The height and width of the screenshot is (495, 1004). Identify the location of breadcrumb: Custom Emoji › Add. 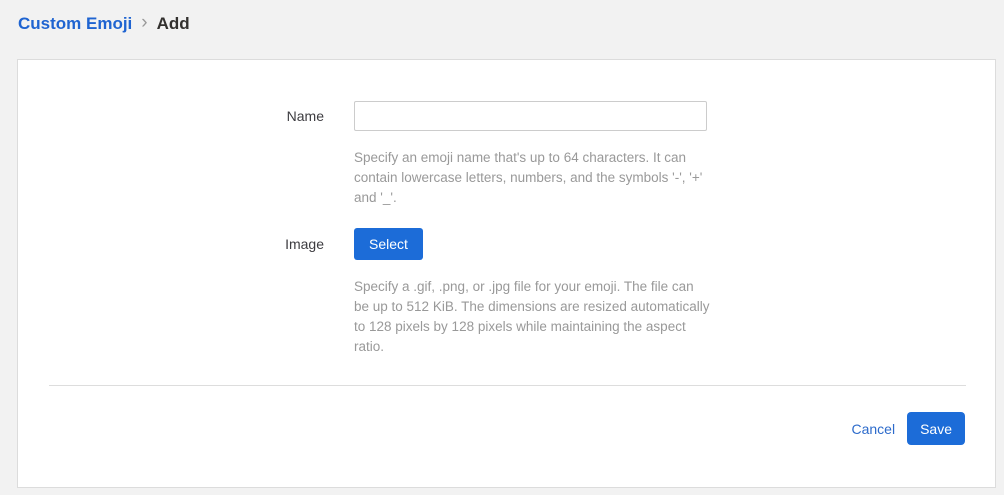
(502, 17).